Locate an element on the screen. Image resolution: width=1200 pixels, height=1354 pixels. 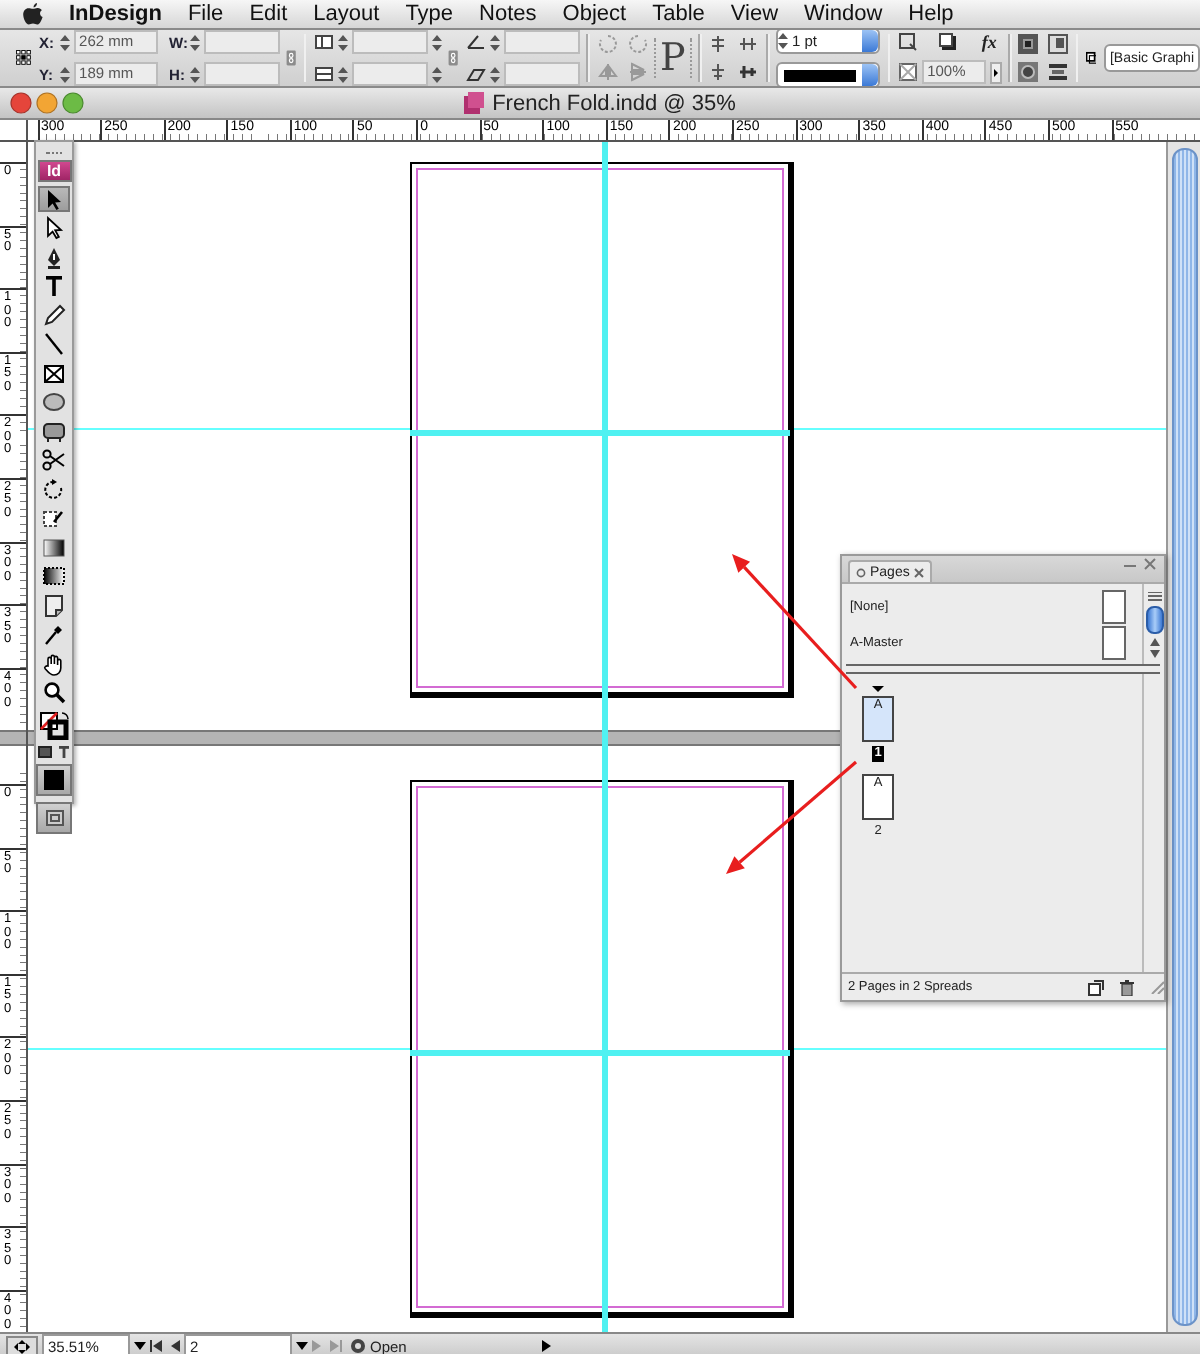
status-icon is located at coordinates (358, 1346).